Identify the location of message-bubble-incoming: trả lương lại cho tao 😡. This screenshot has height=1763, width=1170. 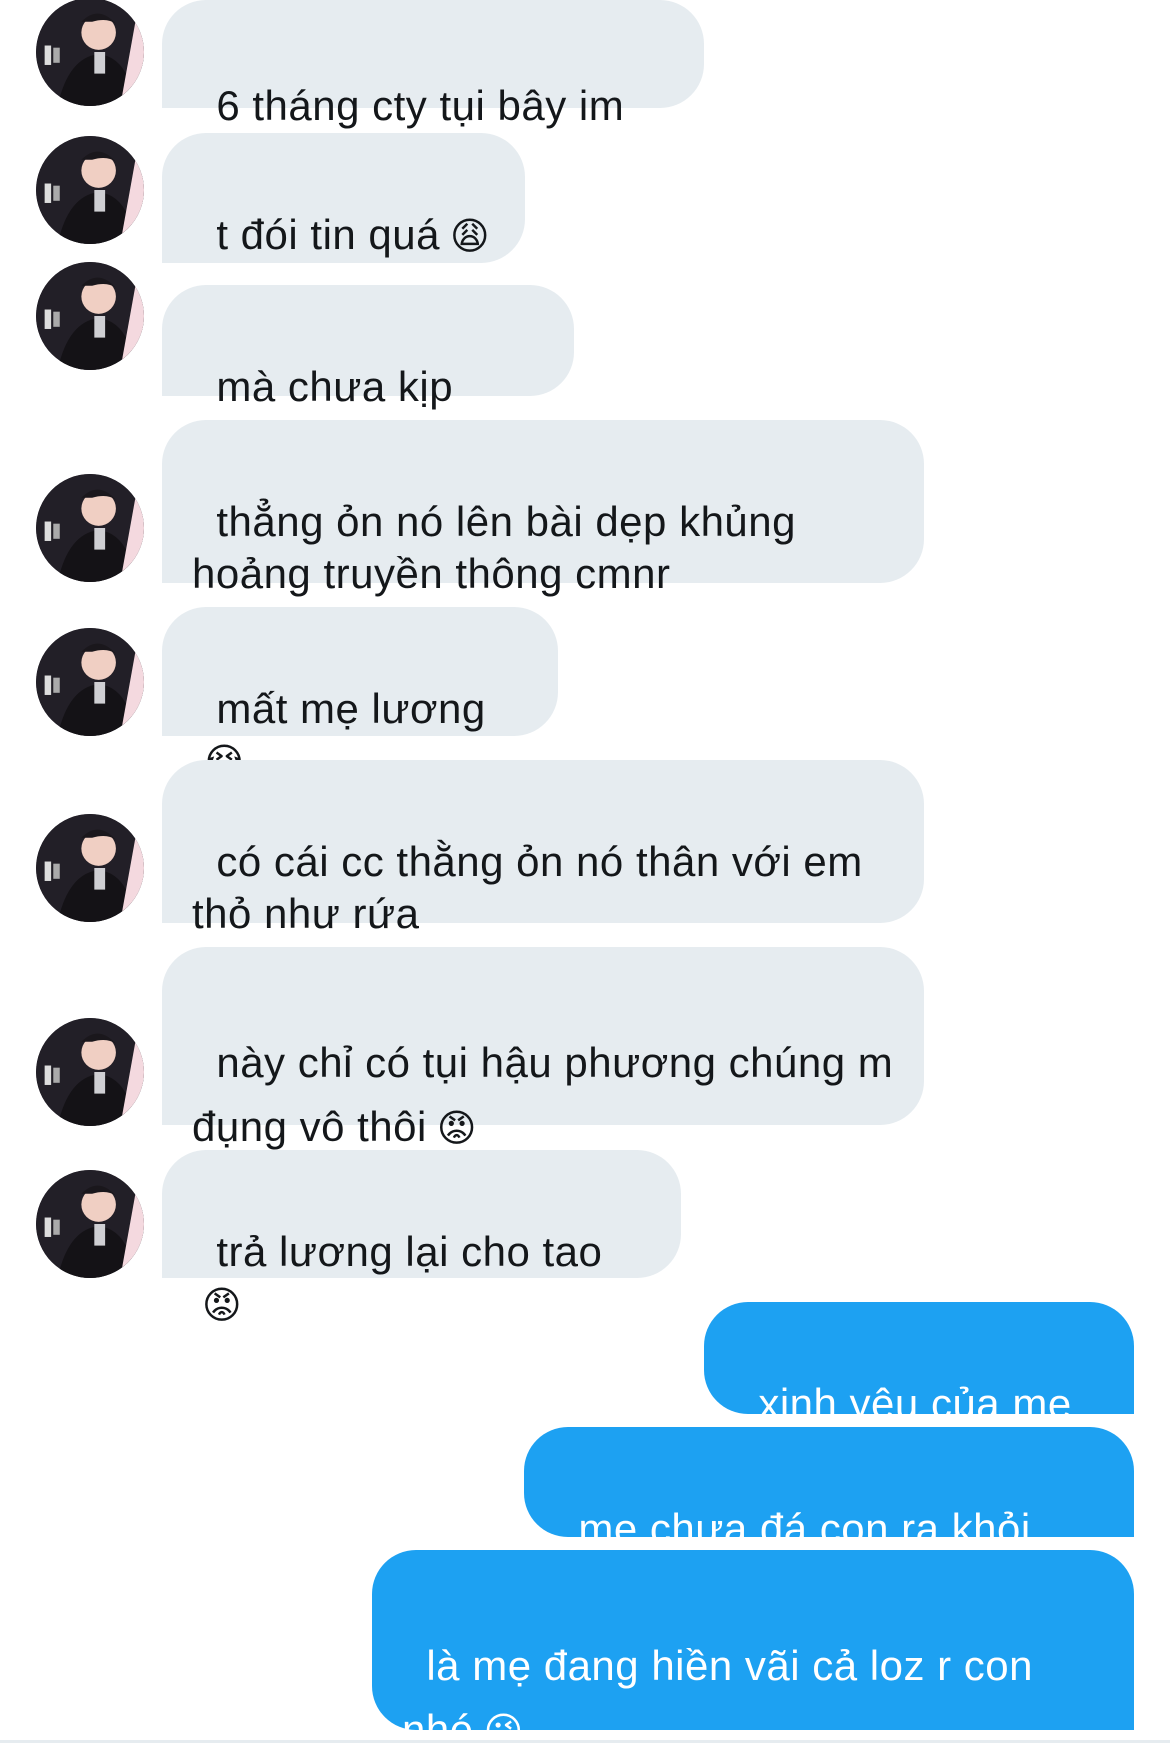
(421, 1238).